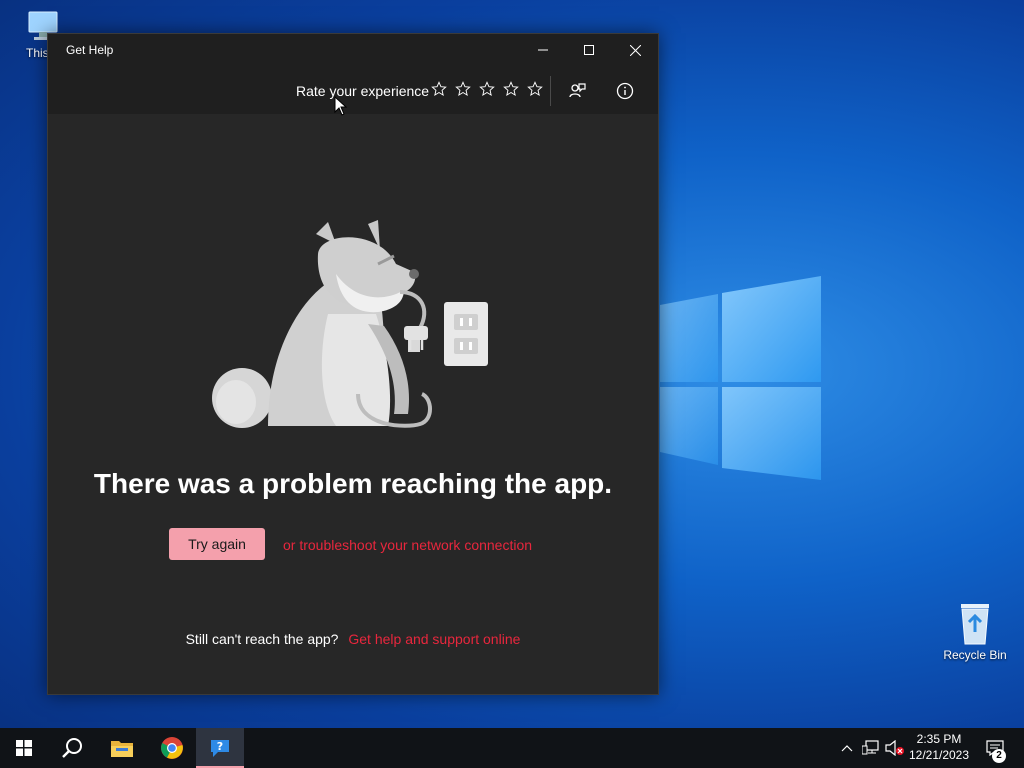 The height and width of the screenshot is (768, 1024). Describe the element at coordinates (353, 50) in the screenshot. I see `title-bar: Get Help` at that location.